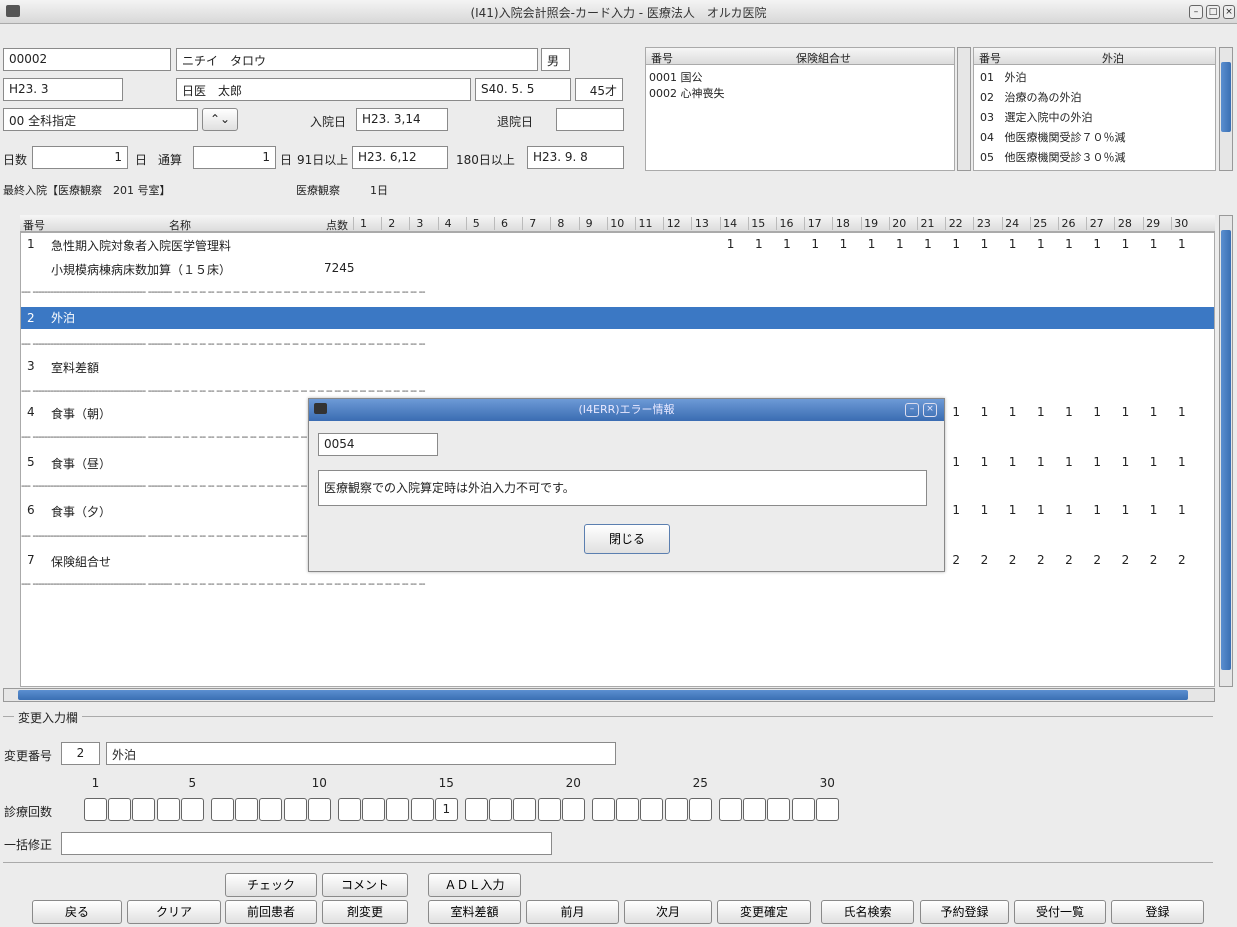 This screenshot has height=927, width=1237. Describe the element at coordinates (572, 912) in the screenshot. I see `prev-month-button: 前月` at that location.